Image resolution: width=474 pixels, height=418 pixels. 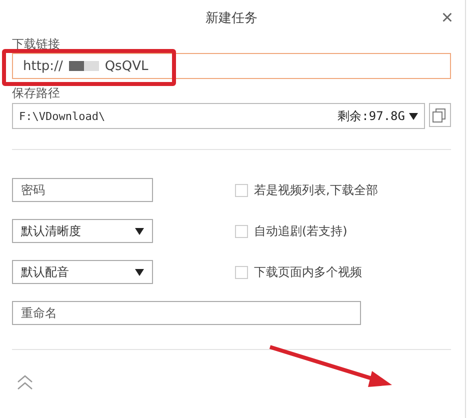 What do you see at coordinates (82, 231) in the screenshot?
I see `dropdown: 默认清晰度` at bounding box center [82, 231].